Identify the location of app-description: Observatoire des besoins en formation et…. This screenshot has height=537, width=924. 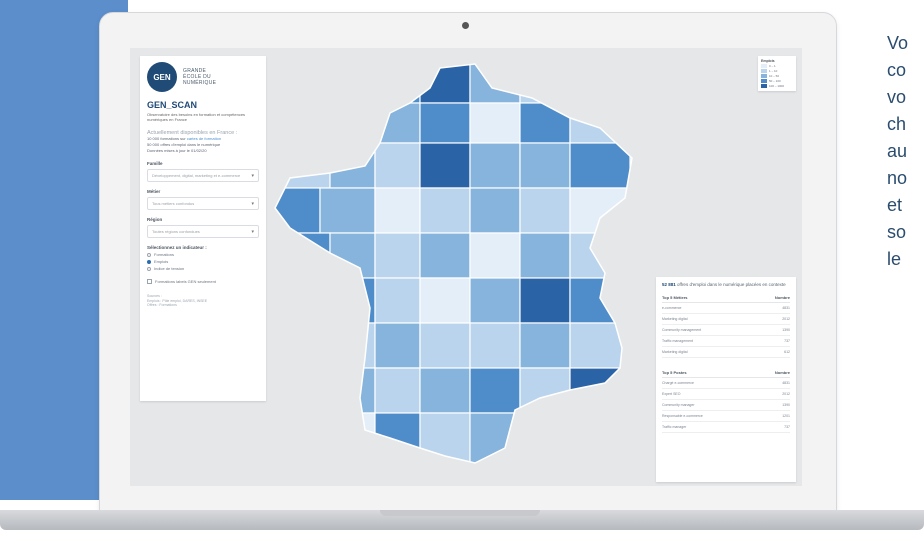
(196, 117).